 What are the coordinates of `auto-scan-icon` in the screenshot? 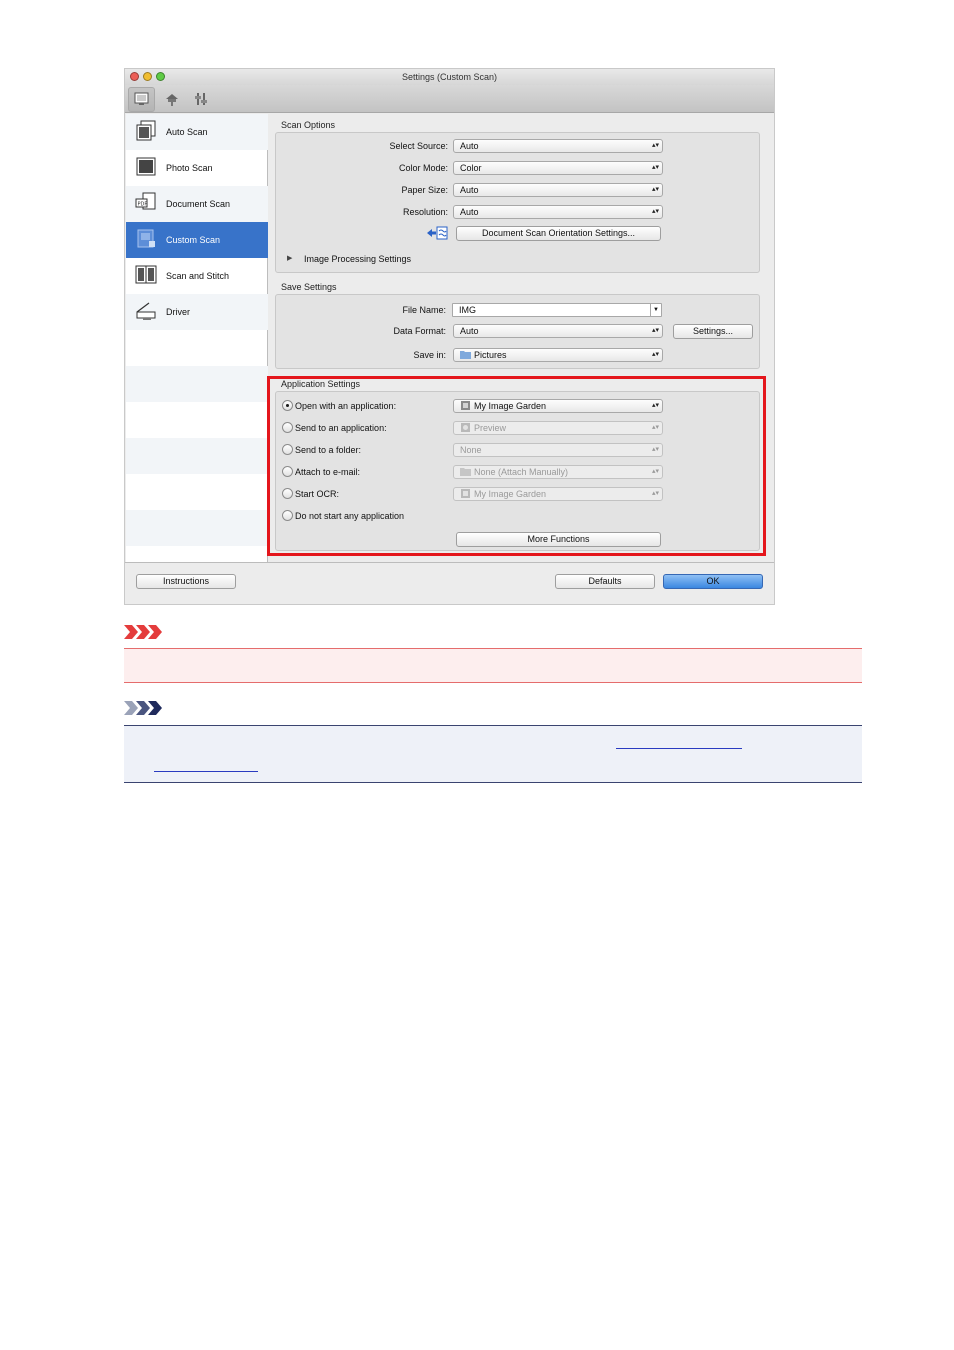 It's located at (146, 130).